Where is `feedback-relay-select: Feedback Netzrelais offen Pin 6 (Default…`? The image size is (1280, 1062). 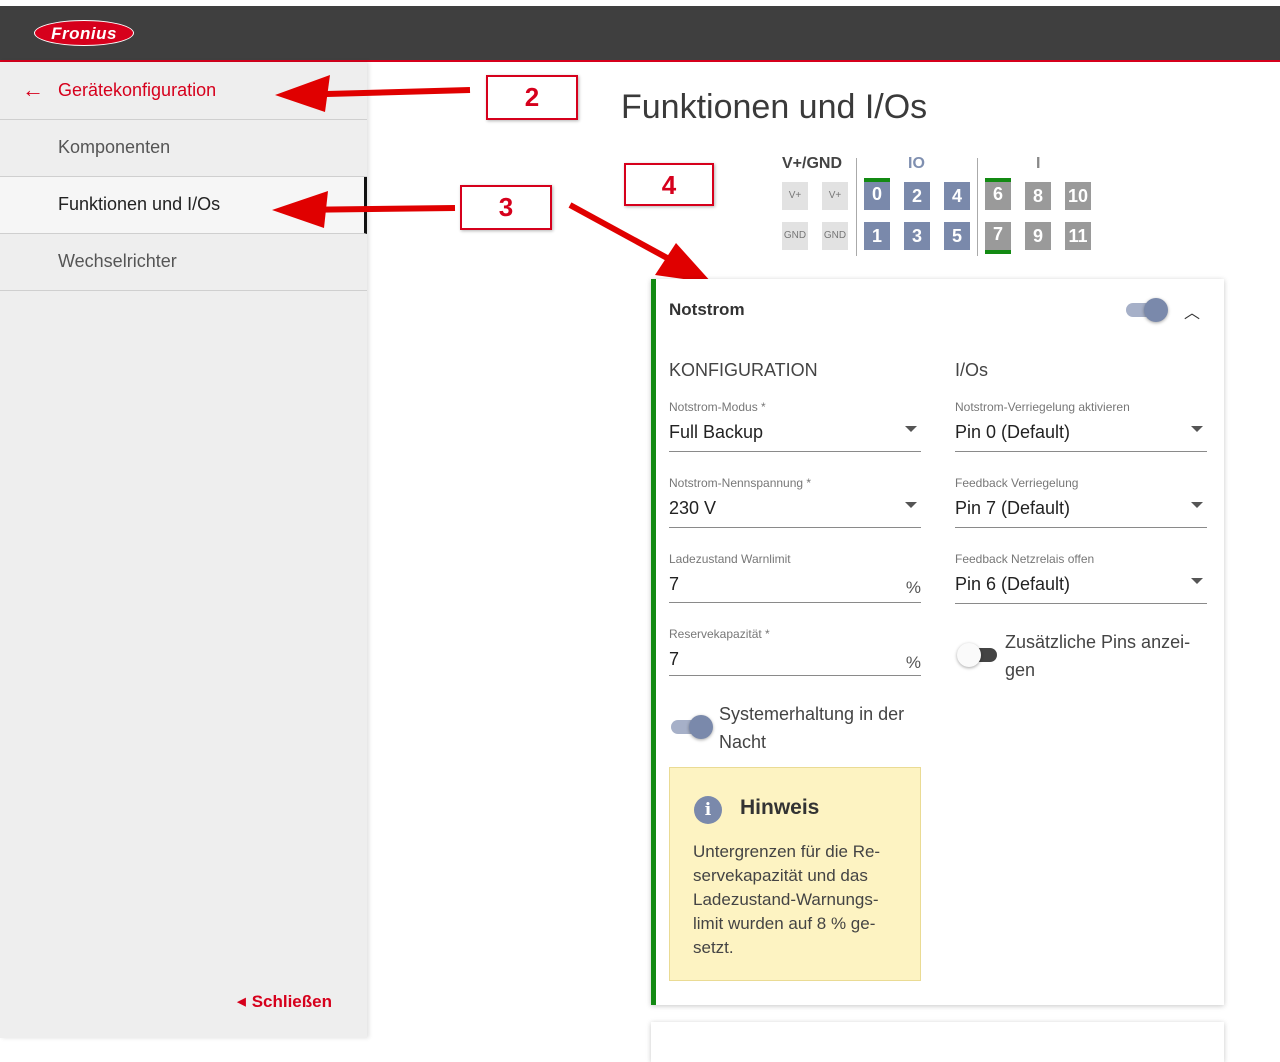 feedback-relay-select: Feedback Netzrelais offen Pin 6 (Default… is located at coordinates (1081, 578).